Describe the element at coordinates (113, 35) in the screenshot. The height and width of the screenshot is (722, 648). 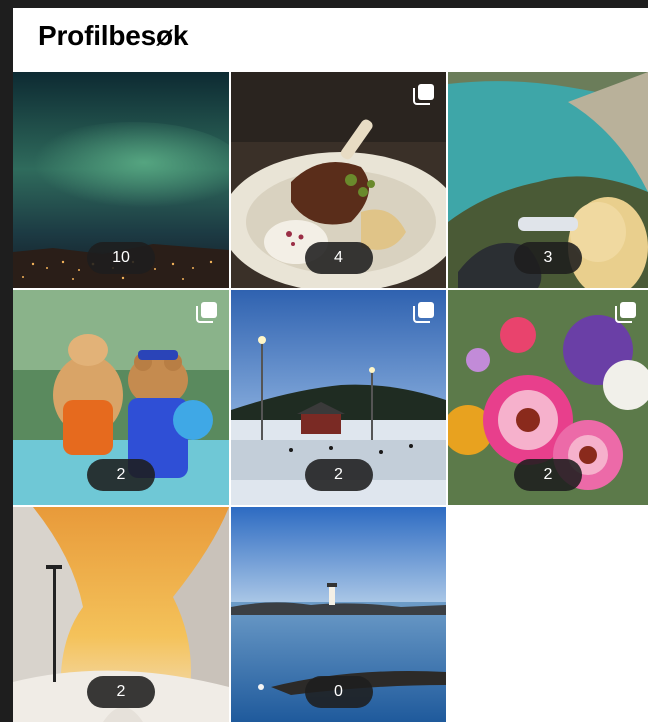
I see `page-title: Profilbesøk` at that location.